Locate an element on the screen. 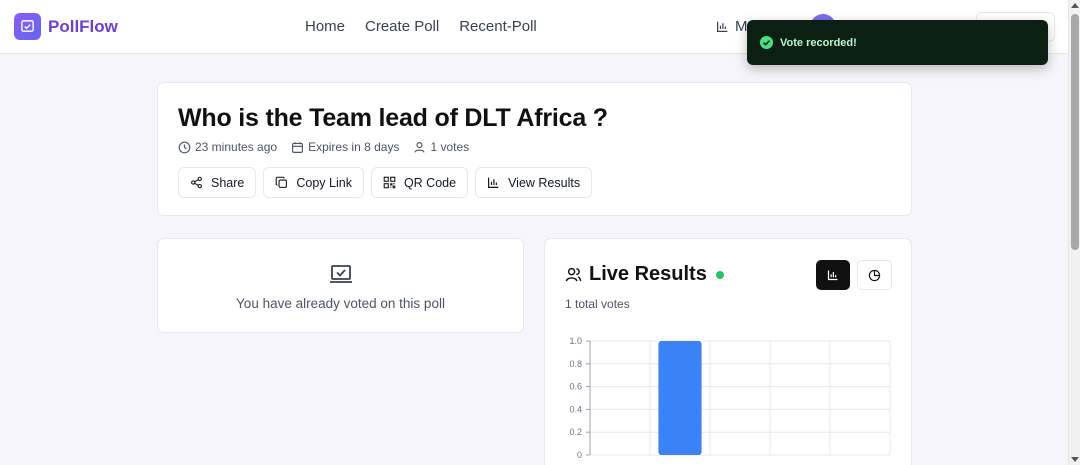 This screenshot has width=1080, height=465. logo-icon is located at coordinates (27, 26).